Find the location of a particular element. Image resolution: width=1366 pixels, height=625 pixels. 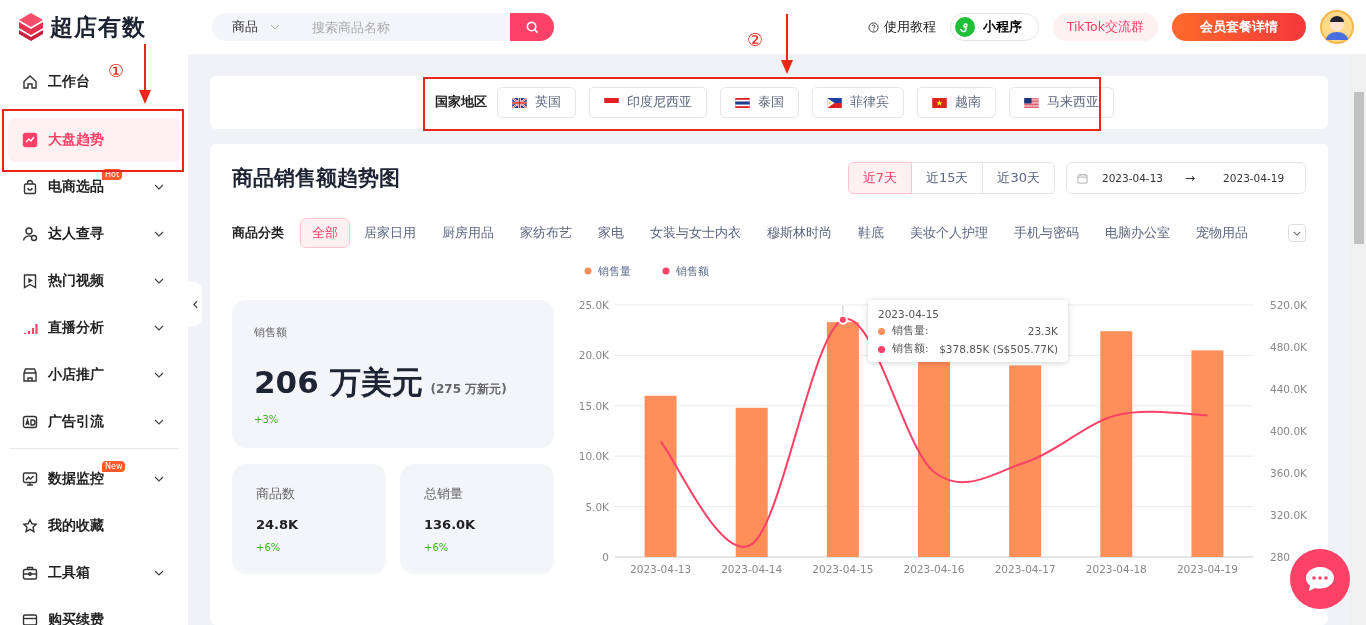

stat-value: 206 万美元 is located at coordinates (338, 382).